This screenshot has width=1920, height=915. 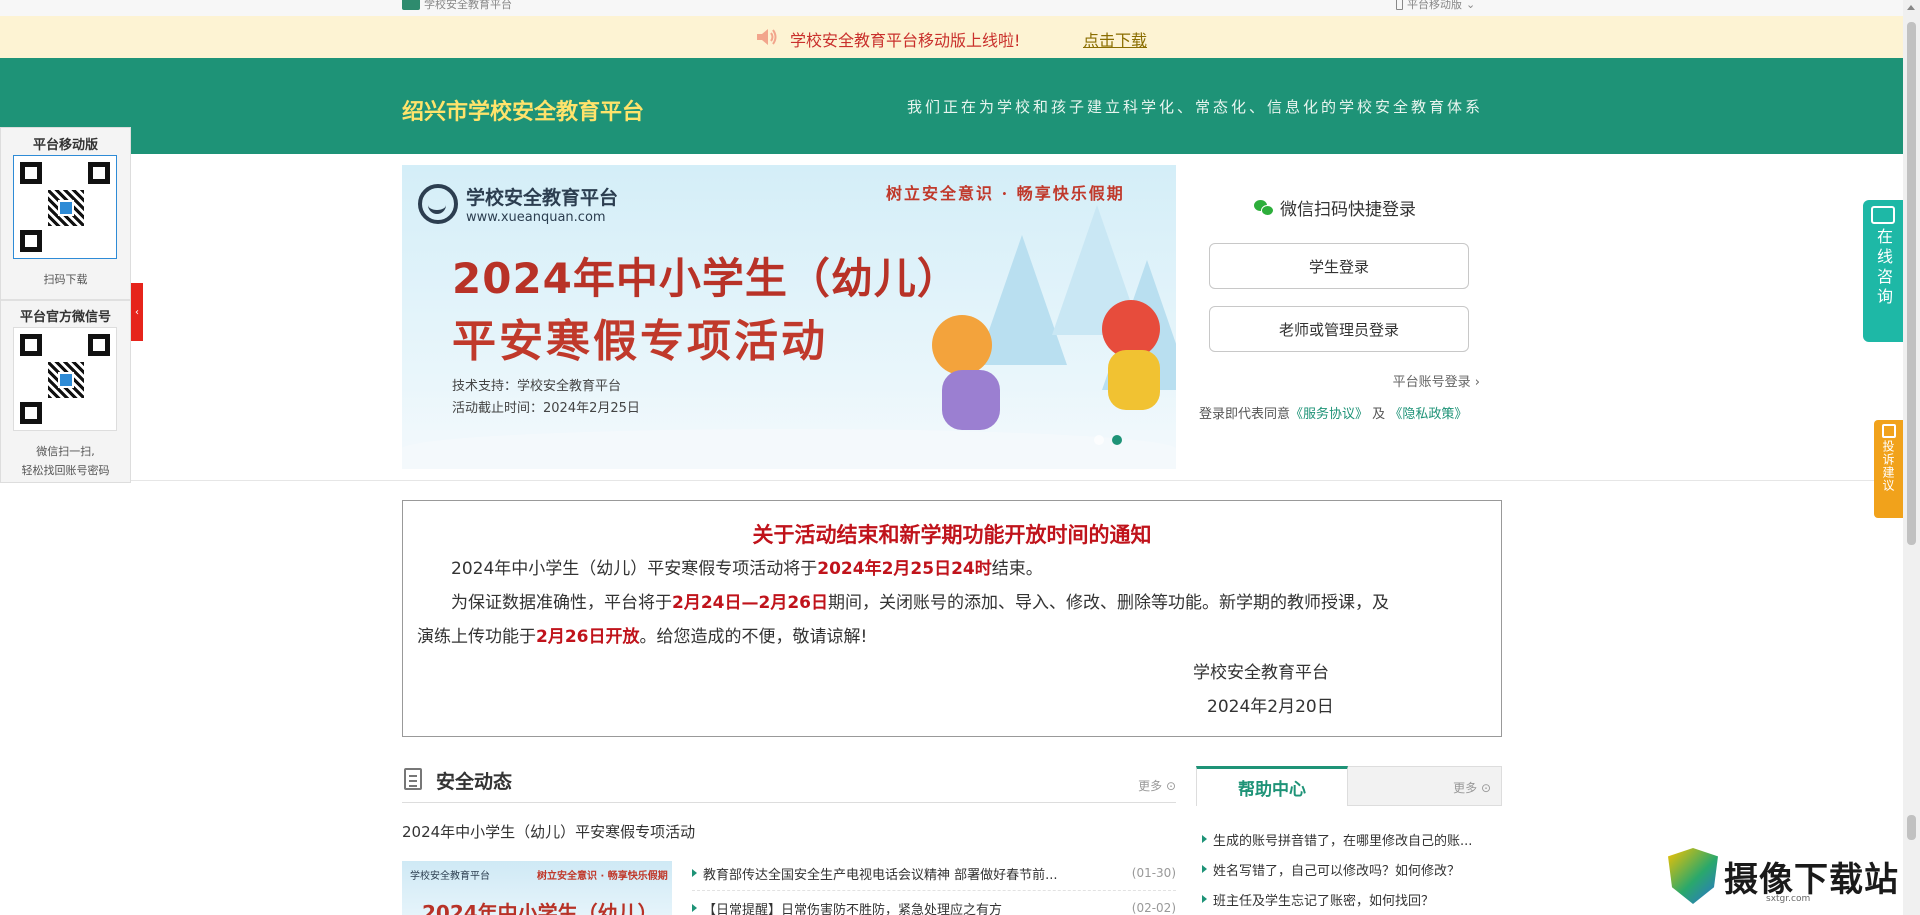 I want to click on carousel-dots, so click(x=1108, y=440).